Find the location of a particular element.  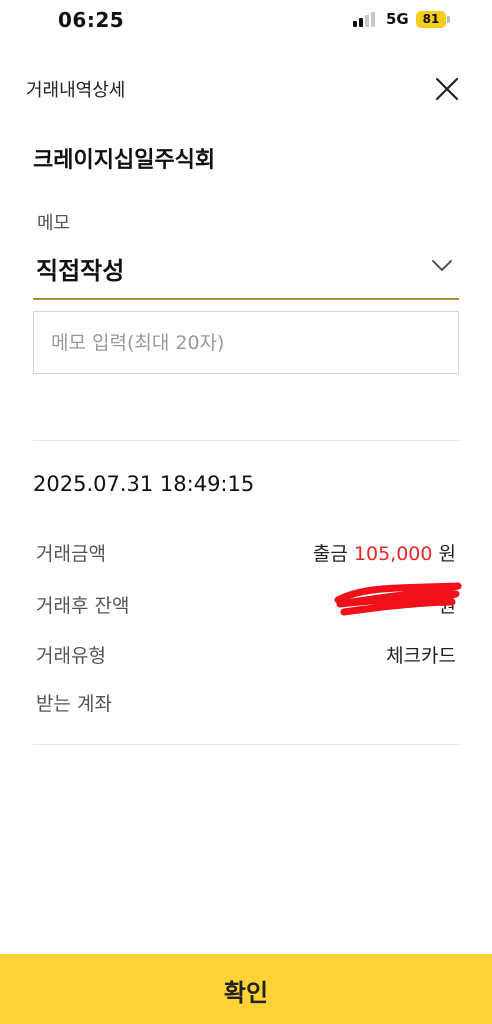

memo-input is located at coordinates (246, 342).